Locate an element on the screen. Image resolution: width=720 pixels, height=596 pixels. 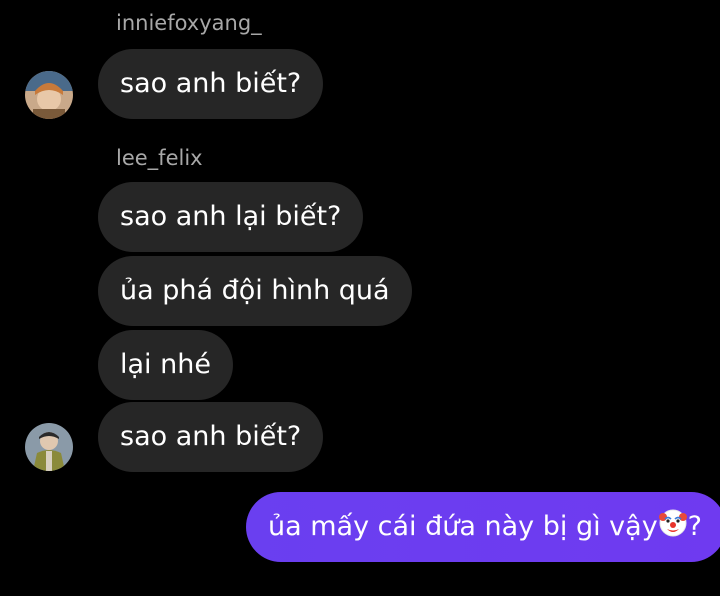
outgoing-message-suffix: ? is located at coordinates (695, 526).